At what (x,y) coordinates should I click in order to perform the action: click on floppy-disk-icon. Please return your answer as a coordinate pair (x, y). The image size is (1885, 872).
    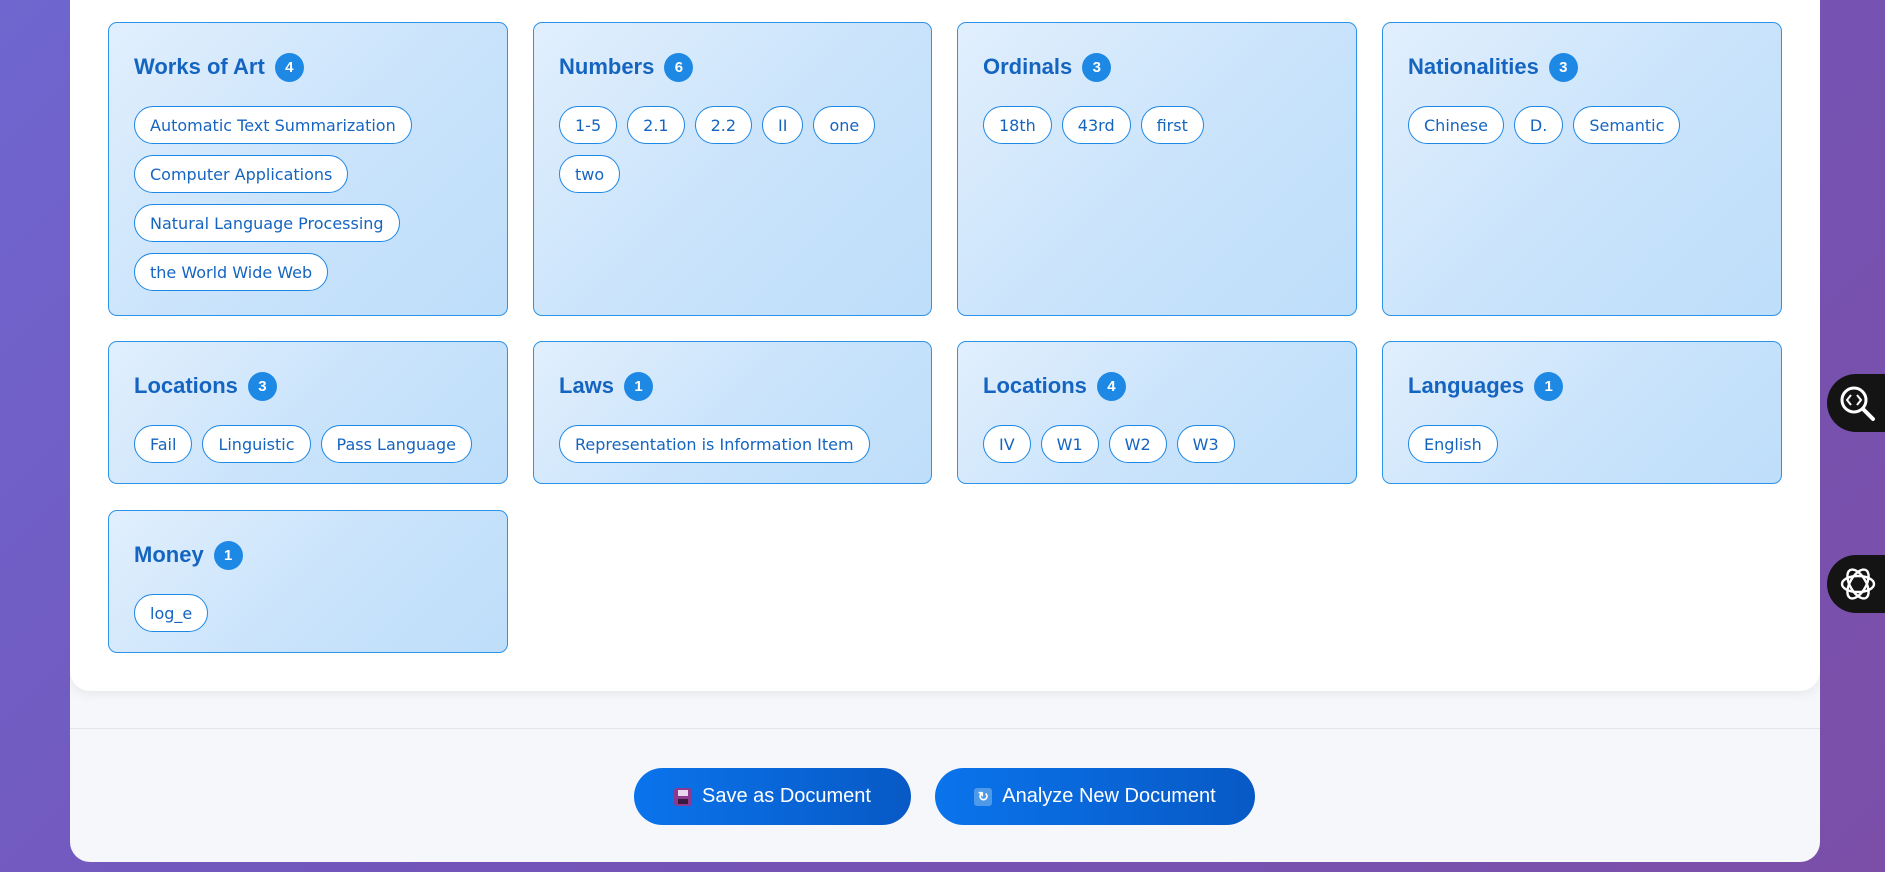
    Looking at the image, I should click on (683, 796).